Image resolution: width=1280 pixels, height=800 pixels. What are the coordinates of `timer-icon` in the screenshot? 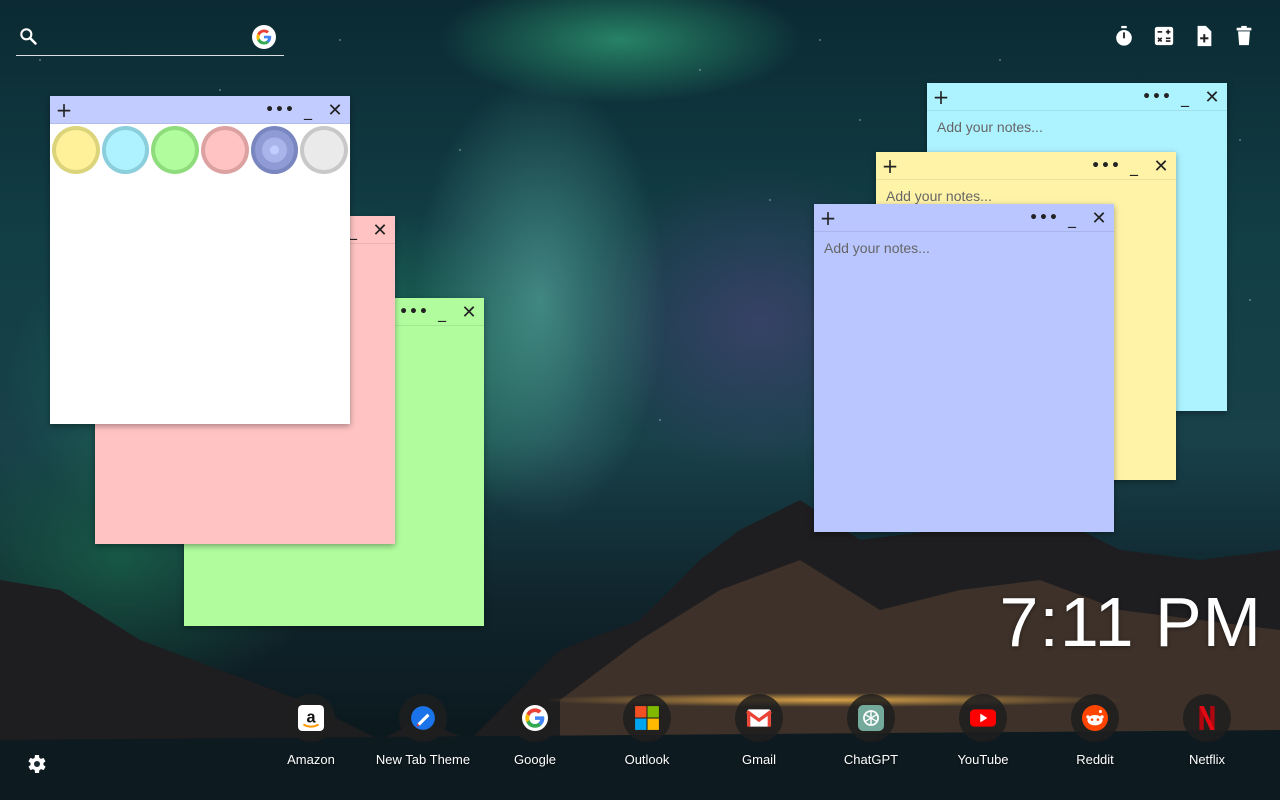 It's located at (1124, 36).